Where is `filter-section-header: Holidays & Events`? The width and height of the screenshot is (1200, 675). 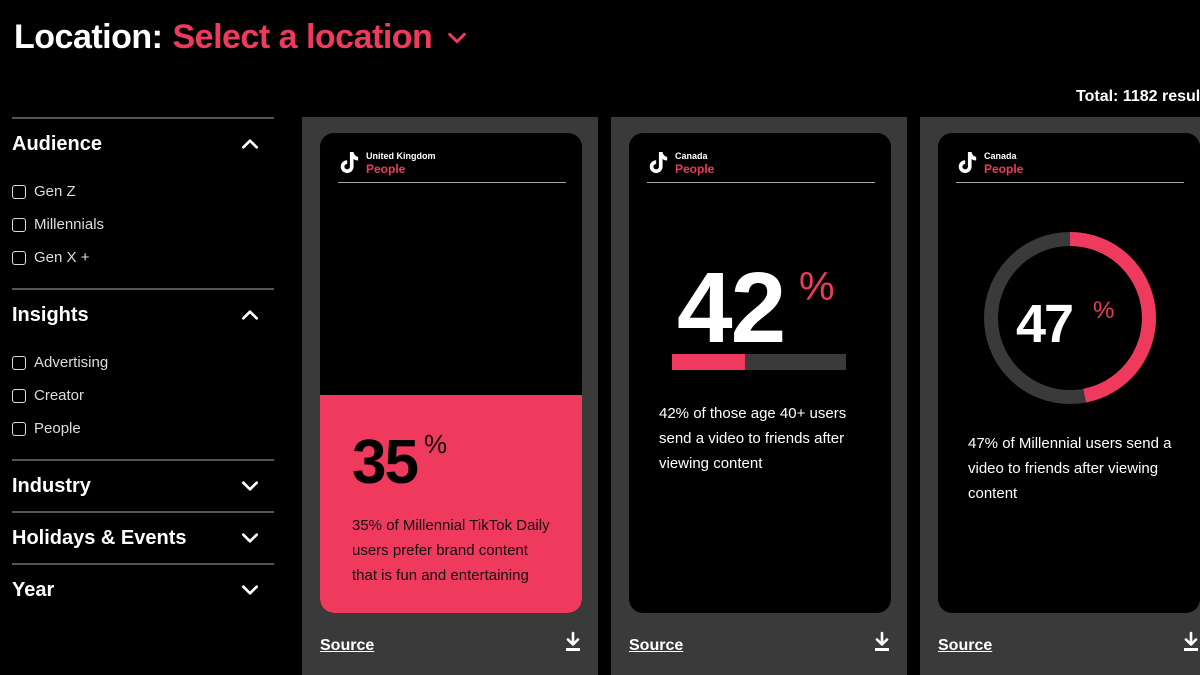 filter-section-header: Holidays & Events is located at coordinates (143, 538).